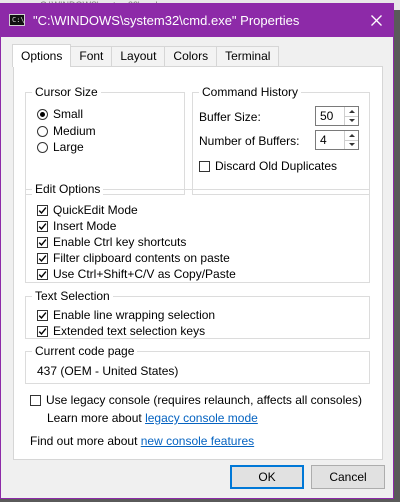 The height and width of the screenshot is (502, 400). I want to click on ctrl-shift-copy-paste-label: Use Ctrl+Shift+C/V as Copy/Paste, so click(144, 274).